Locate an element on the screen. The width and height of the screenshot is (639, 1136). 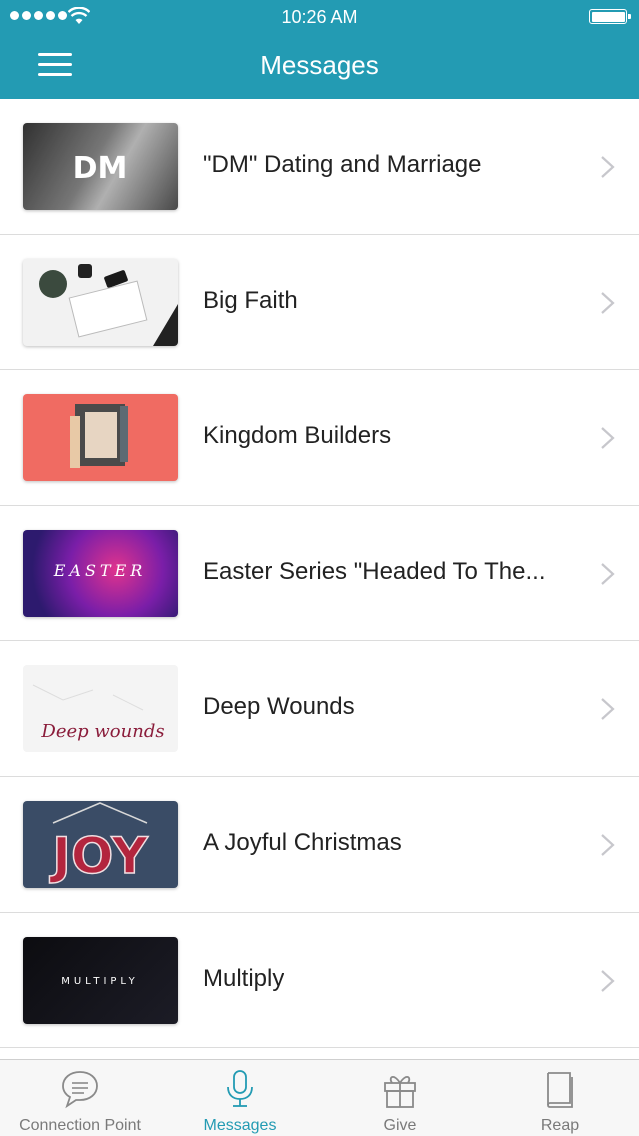
tab-label: Reap is located at coordinates (560, 1125).